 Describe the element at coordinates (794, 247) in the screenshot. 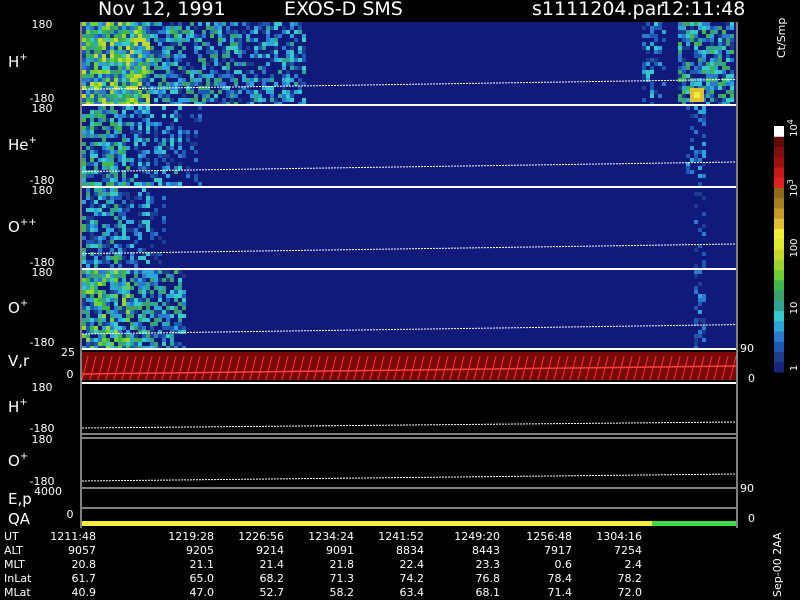

I see `colorbar-tick: 100` at that location.